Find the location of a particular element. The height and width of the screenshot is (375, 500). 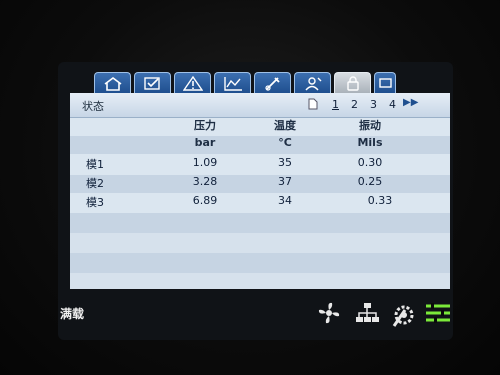

tab-alarms is located at coordinates (192, 82).